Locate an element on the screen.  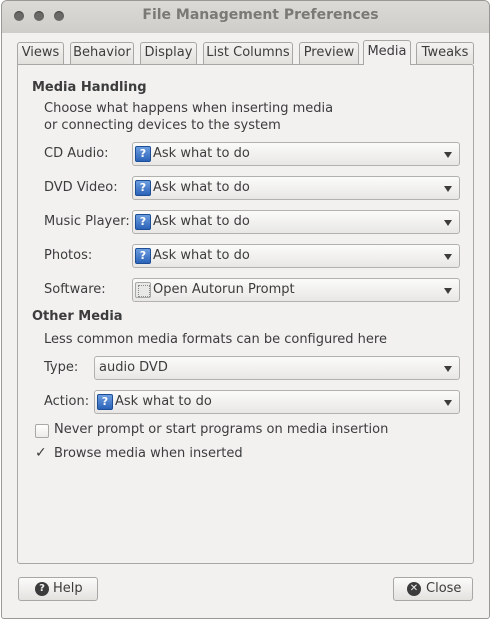
photos-label: Photos: is located at coordinates (68, 255).